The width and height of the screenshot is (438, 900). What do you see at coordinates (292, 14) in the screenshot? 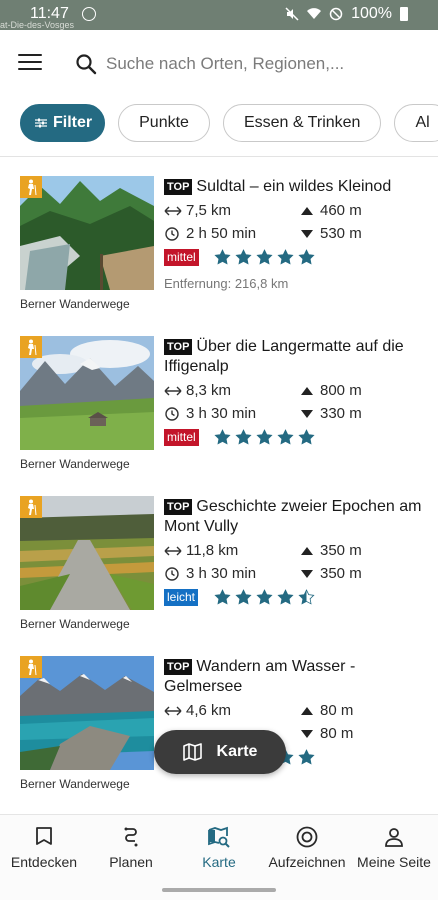
I see `mute-icon` at bounding box center [292, 14].